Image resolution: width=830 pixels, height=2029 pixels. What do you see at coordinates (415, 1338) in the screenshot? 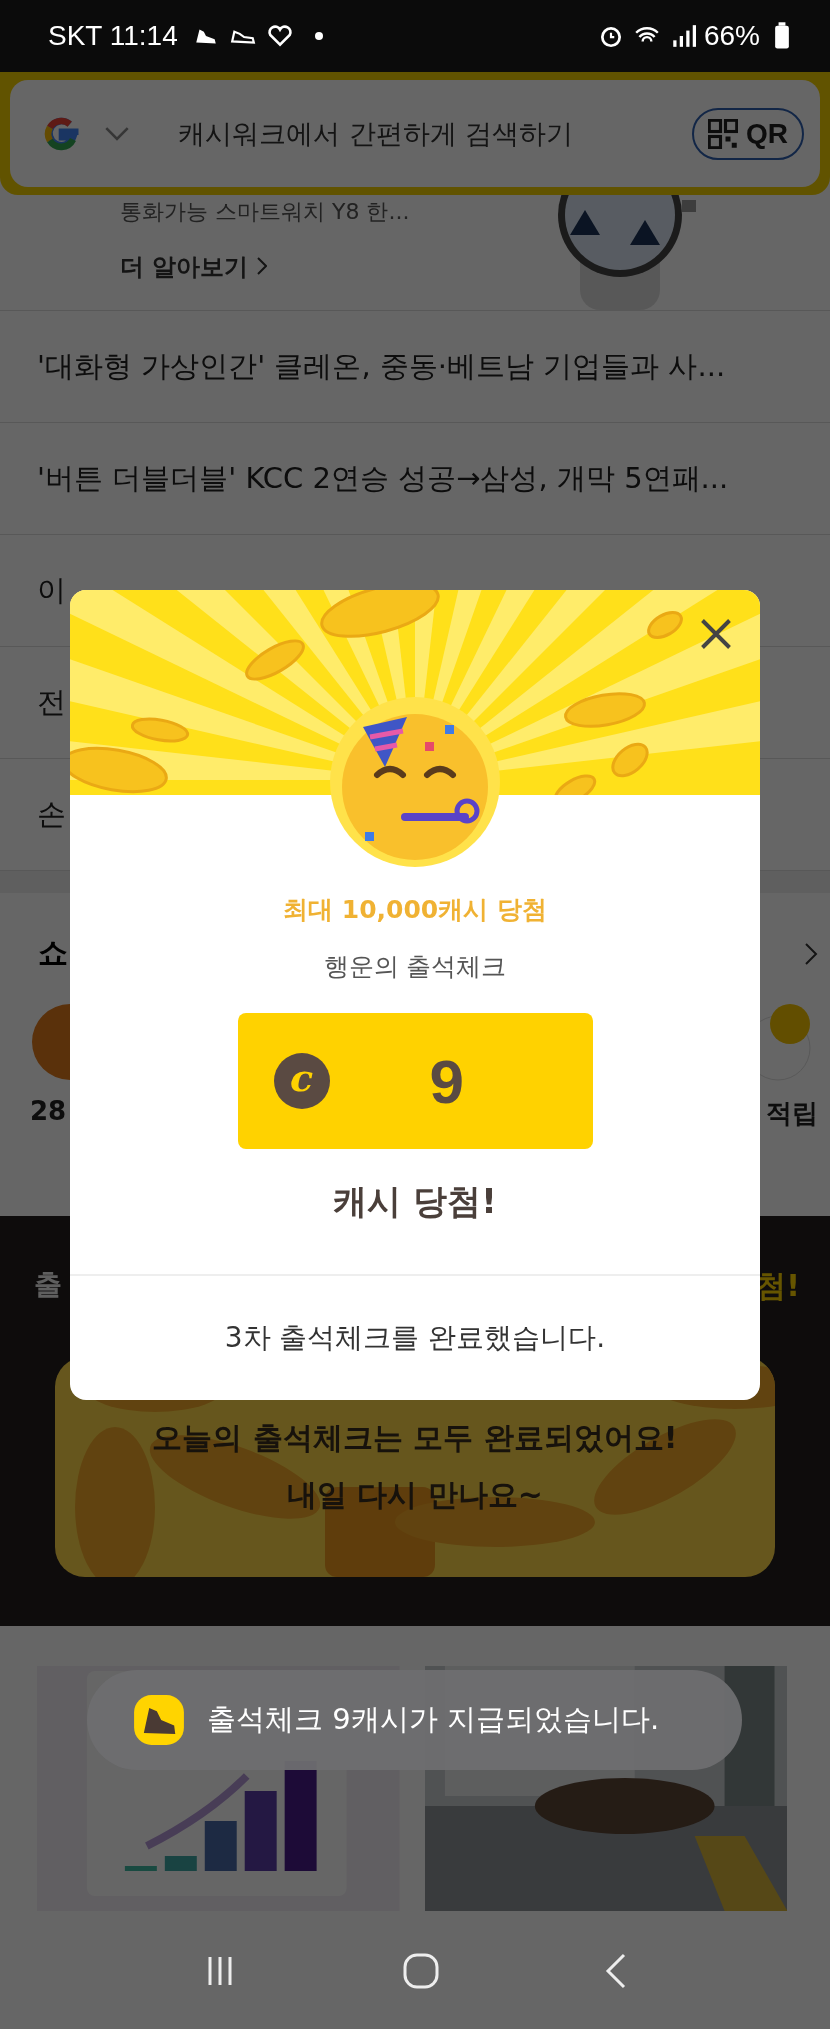
I see `completion-message: 3차 출석체크를 완료했습니다.` at bounding box center [415, 1338].